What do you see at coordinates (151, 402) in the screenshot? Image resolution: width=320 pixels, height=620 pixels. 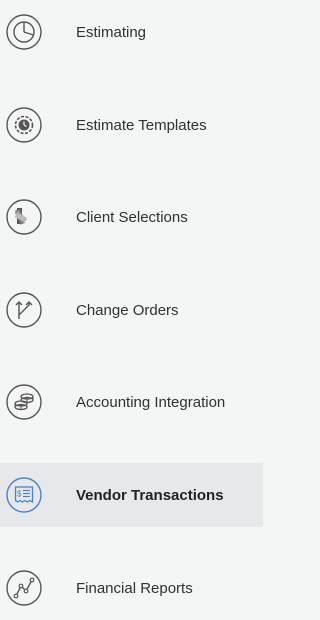 I see `menu-item-label: Accounting Integration` at bounding box center [151, 402].